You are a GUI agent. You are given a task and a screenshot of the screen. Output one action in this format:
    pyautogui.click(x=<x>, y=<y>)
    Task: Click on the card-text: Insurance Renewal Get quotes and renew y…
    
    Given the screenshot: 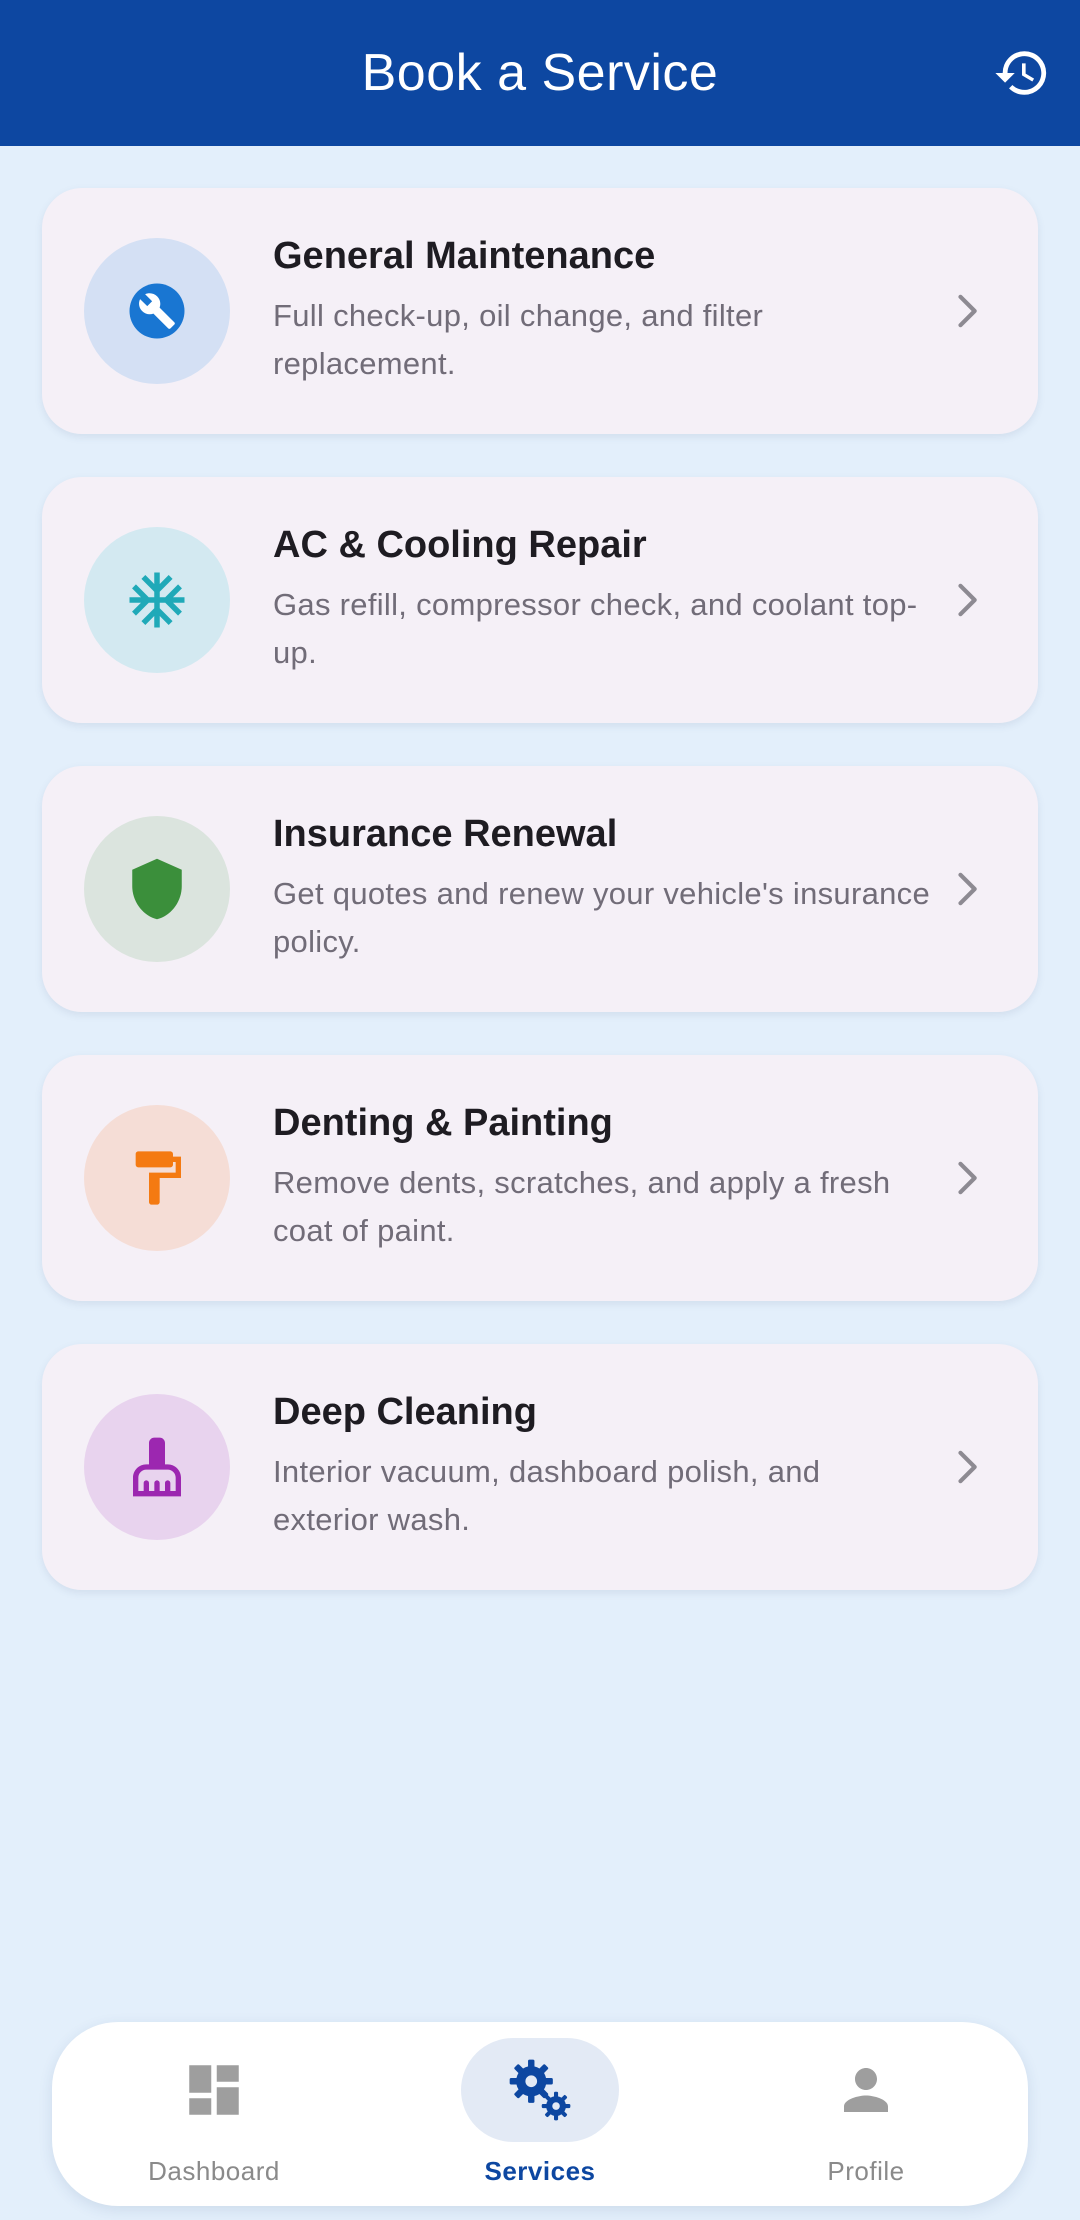 What is the action you would take?
    pyautogui.click(x=603, y=888)
    